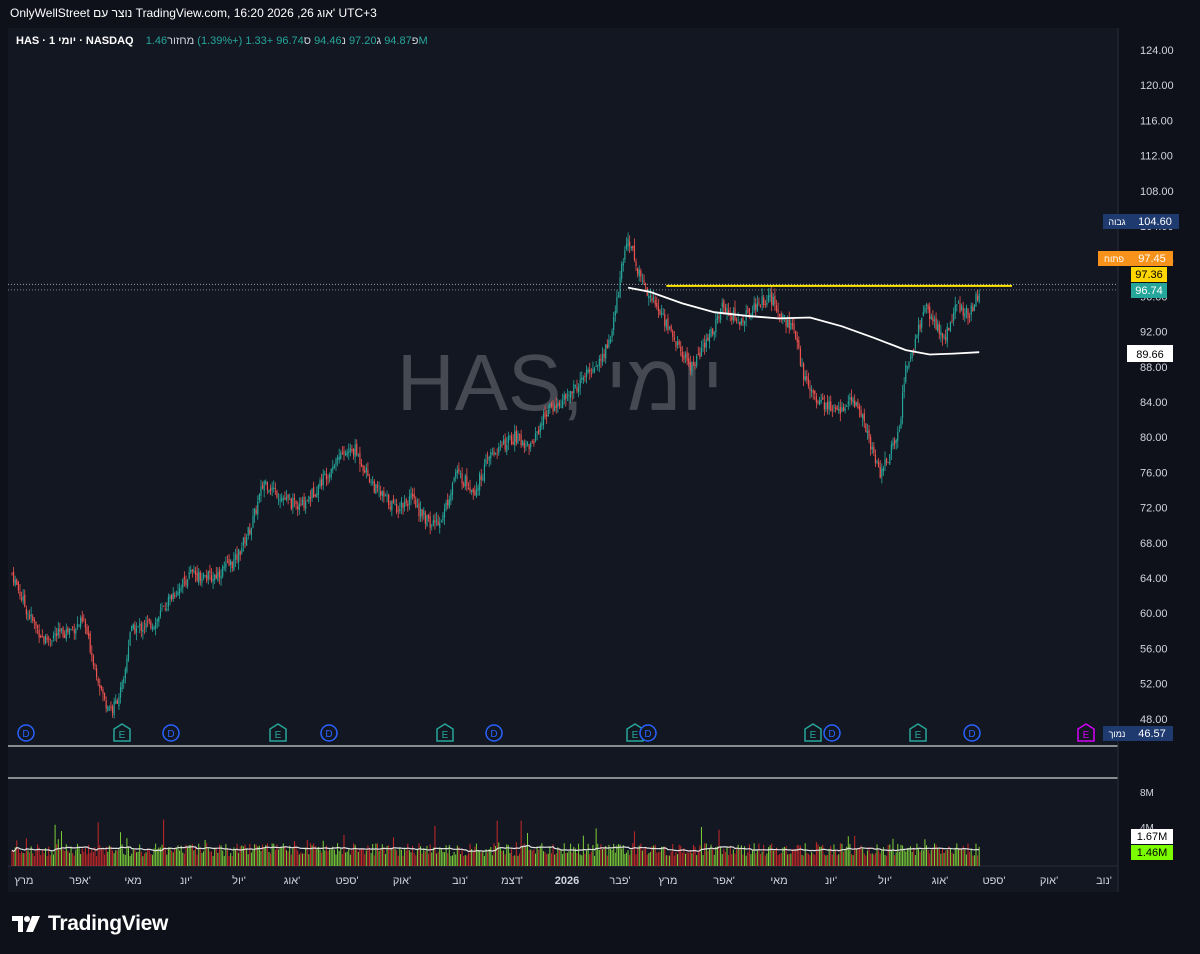 The width and height of the screenshot is (1200, 954). I want to click on high-value: 97.20, so click(362, 41).